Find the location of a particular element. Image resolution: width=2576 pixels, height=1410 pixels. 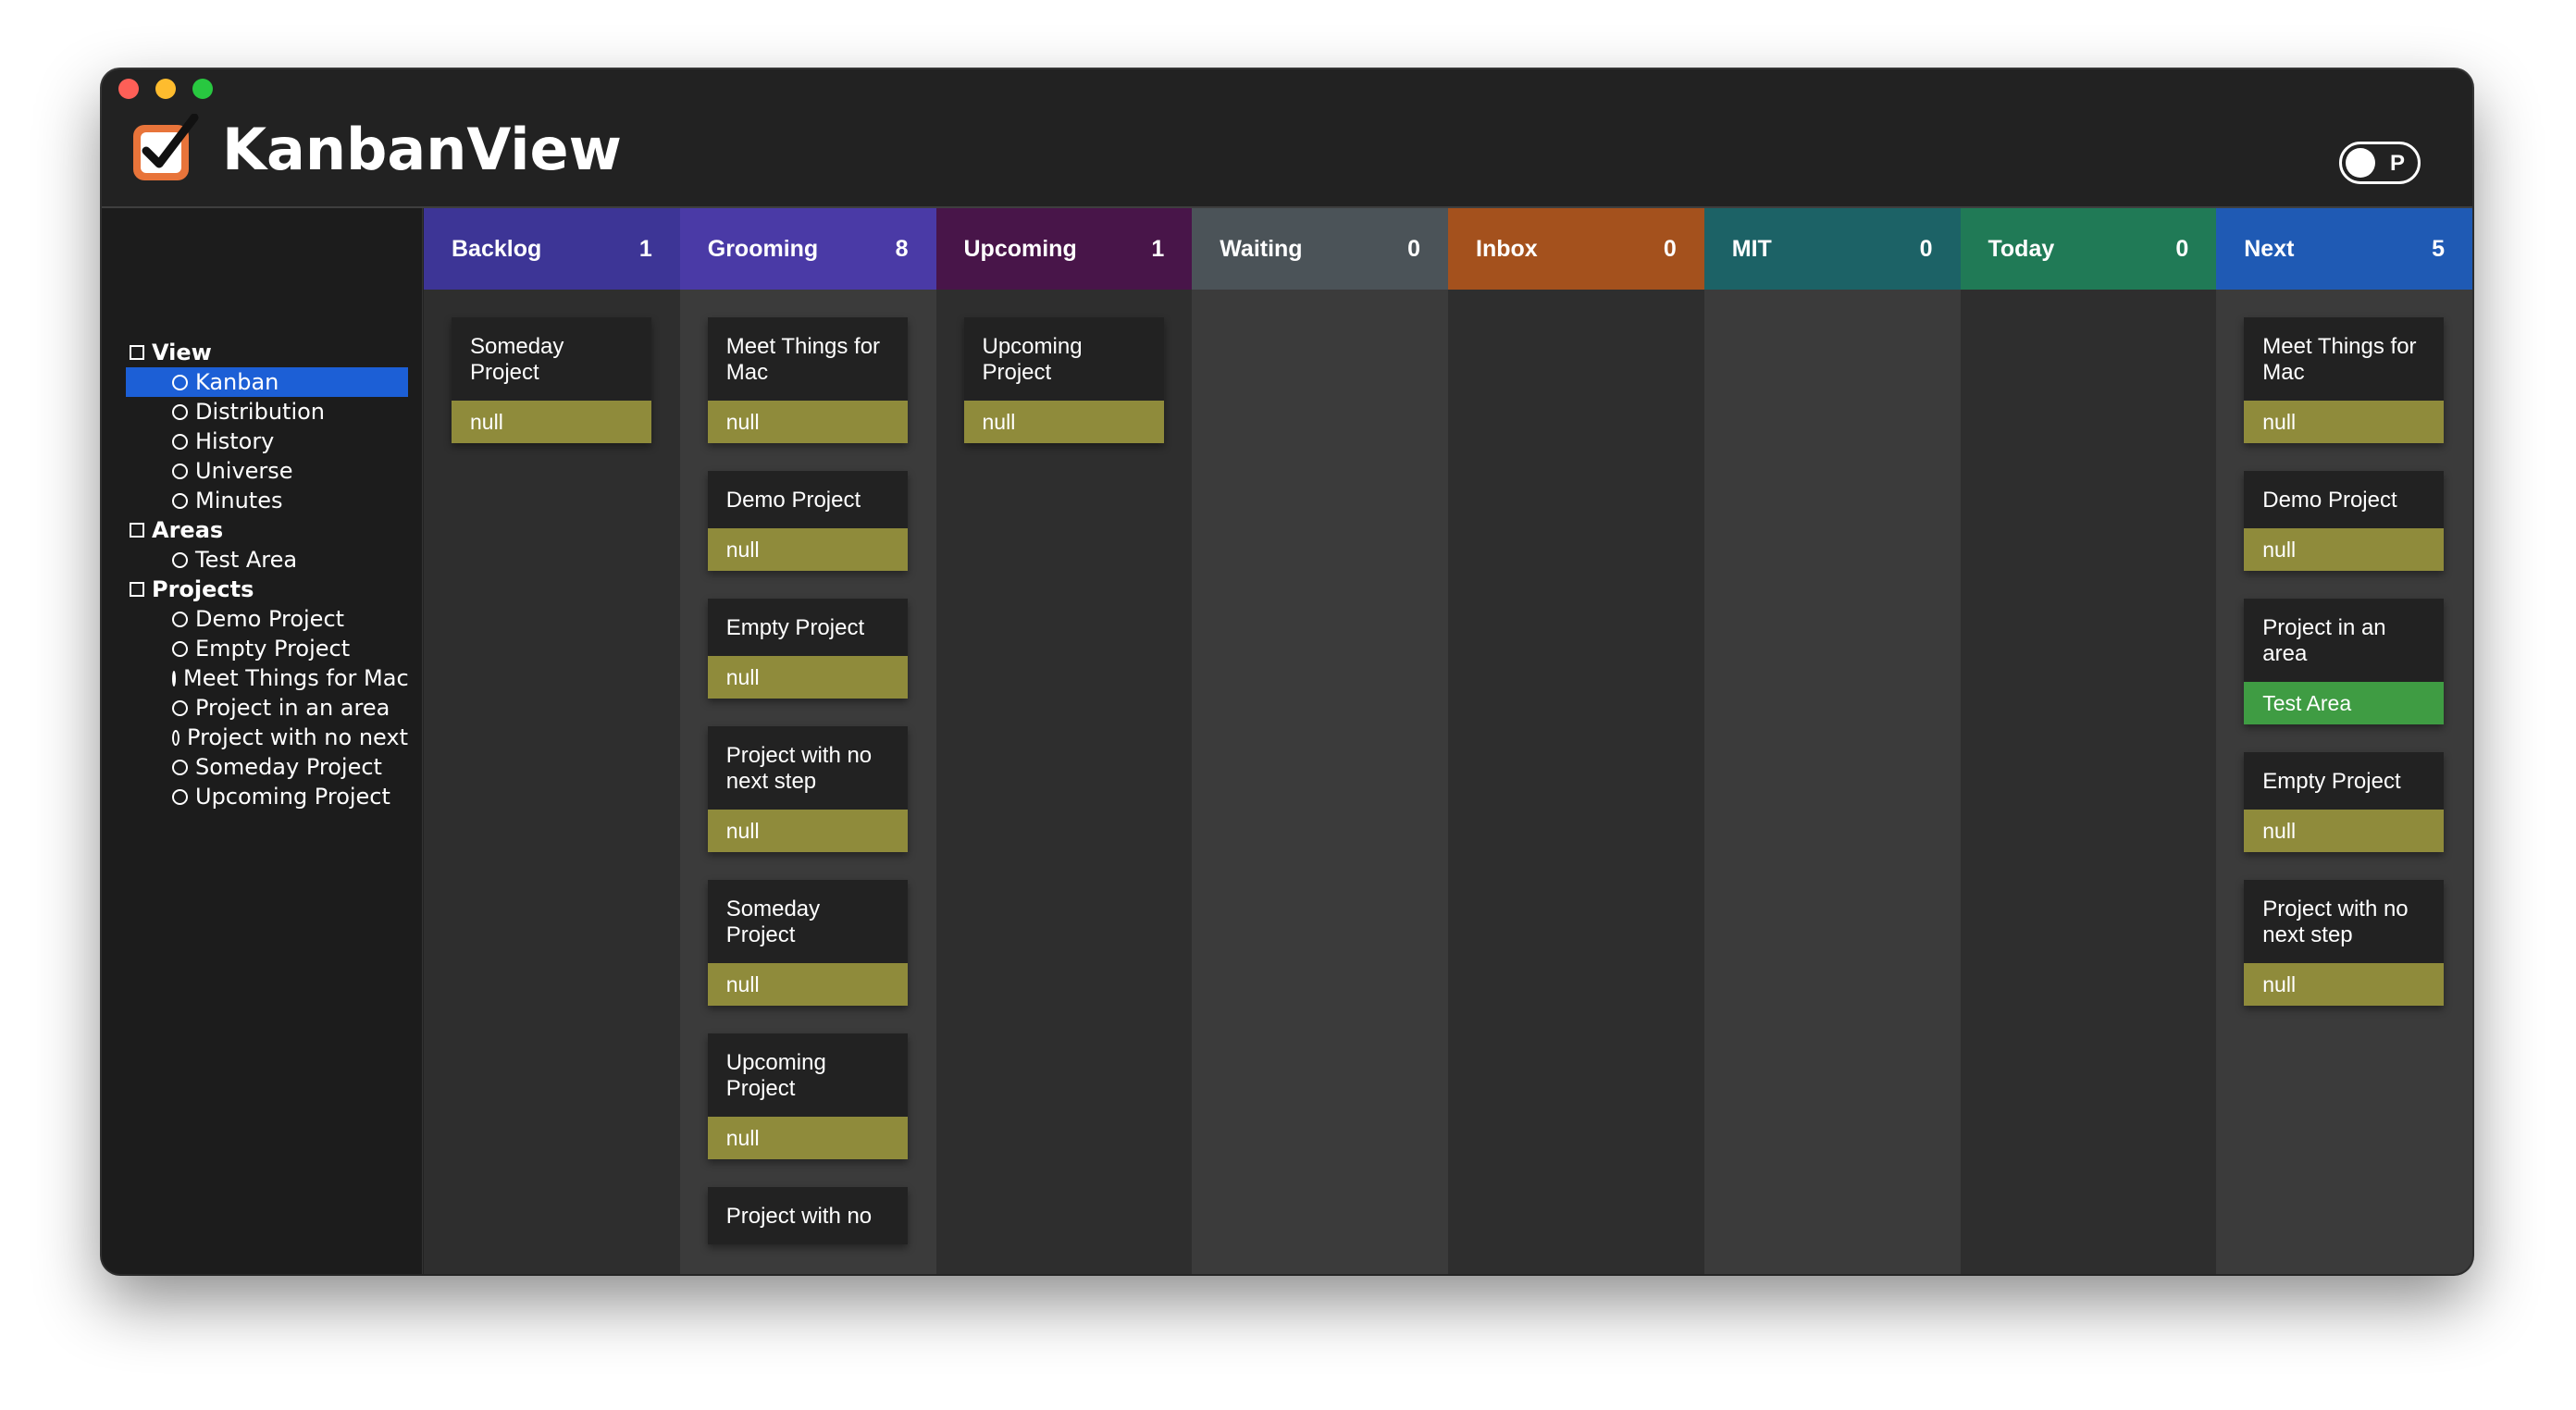

column-header: Waiting 0 is located at coordinates (1320, 249).